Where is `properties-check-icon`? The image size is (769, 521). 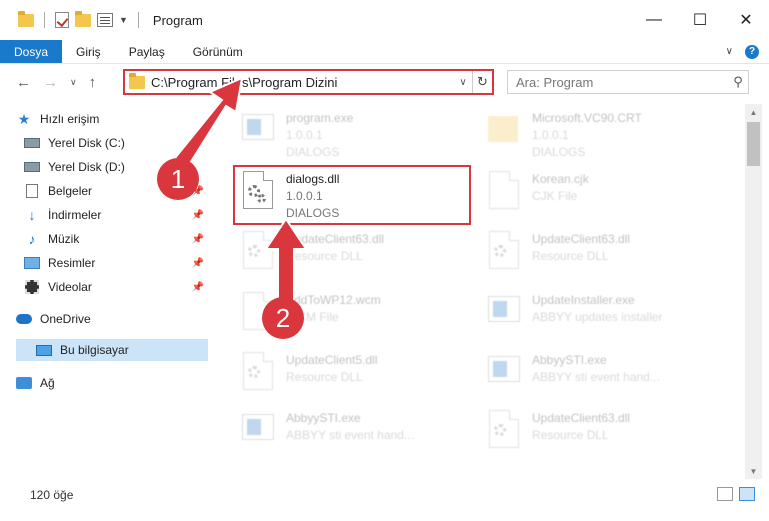 properties-check-icon is located at coordinates (62, 20).